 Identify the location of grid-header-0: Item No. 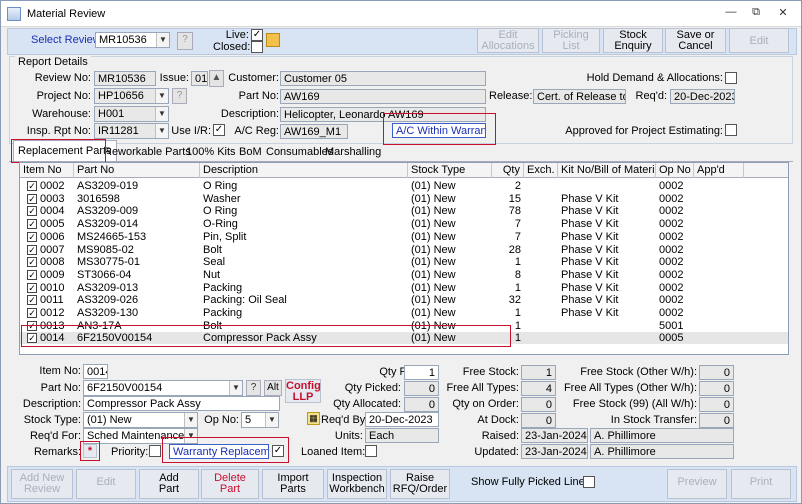
(47, 170).